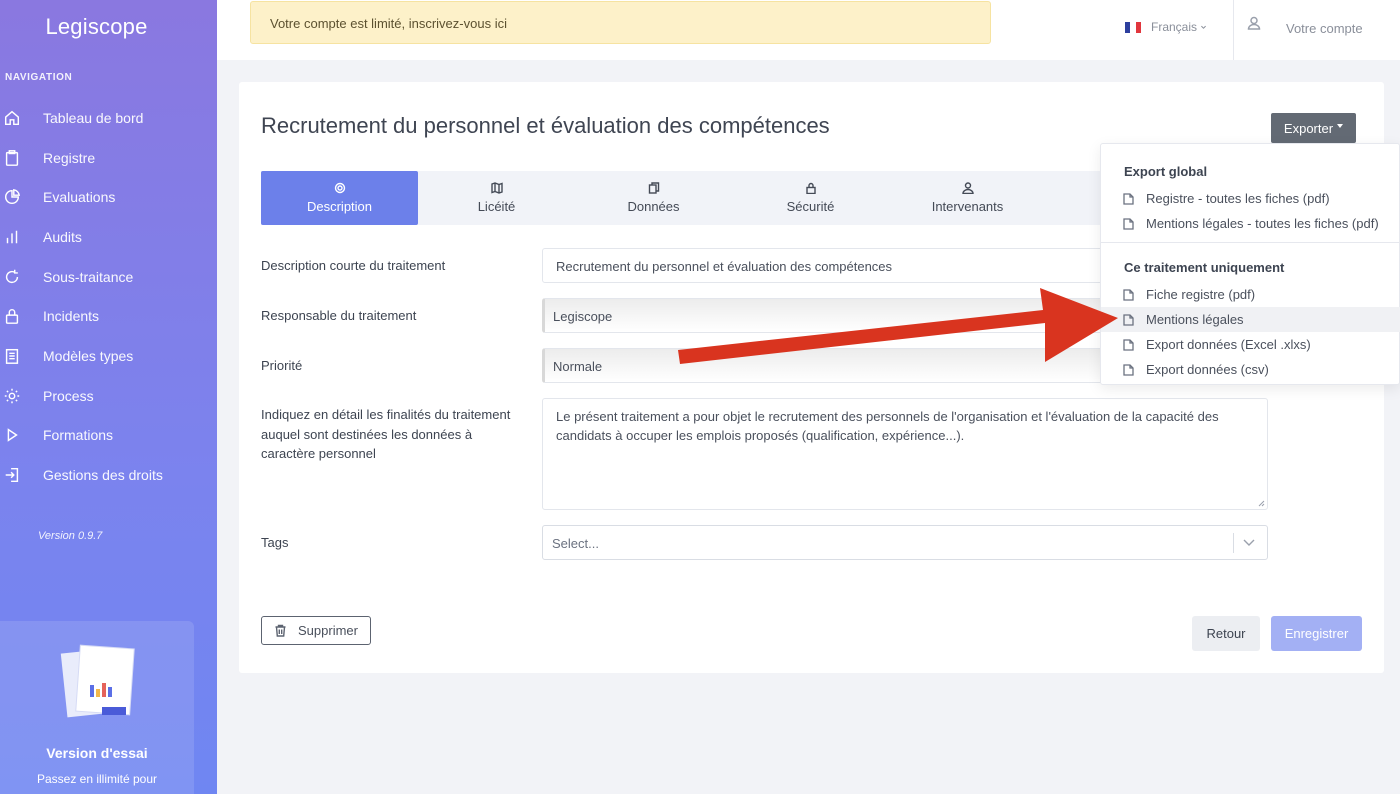  Describe the element at coordinates (108, 436) in the screenshot. I see `sidebar-item-formations: Formations` at that location.